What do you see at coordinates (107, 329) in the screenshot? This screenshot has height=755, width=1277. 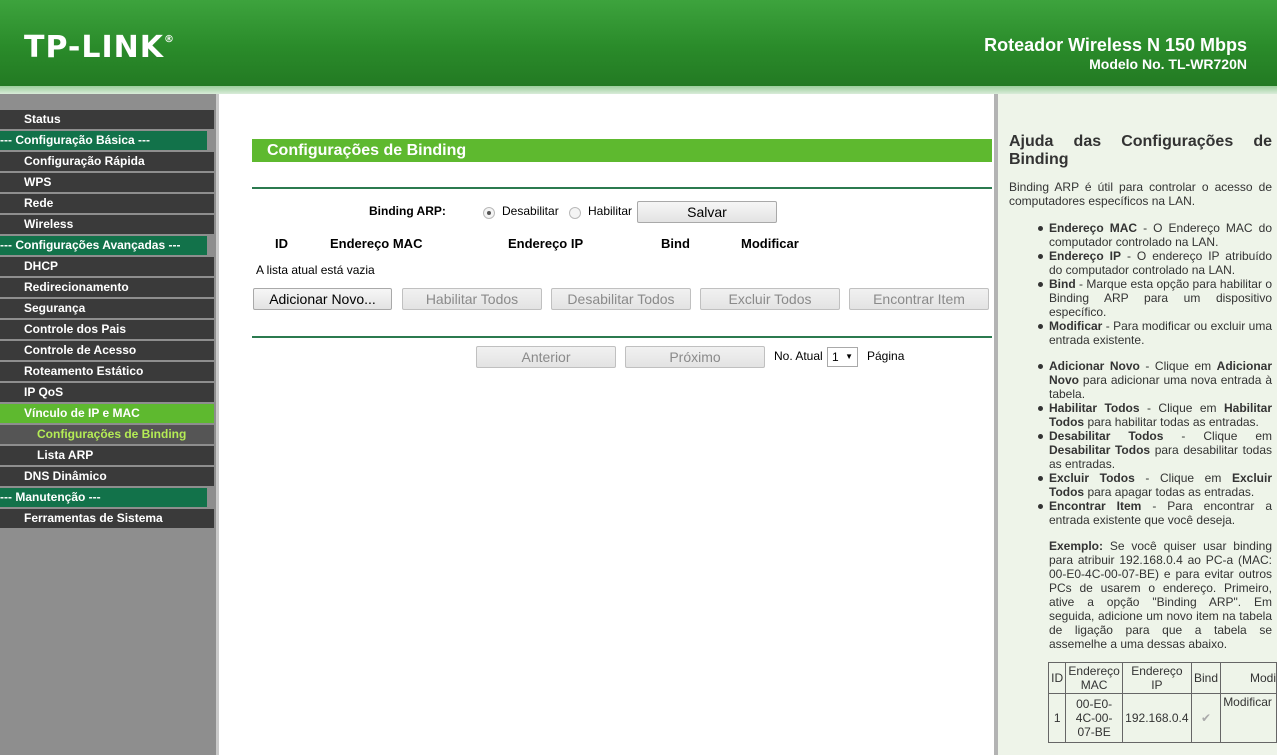 I see `sidebar-item-parental-control: Controle dos Pais` at bounding box center [107, 329].